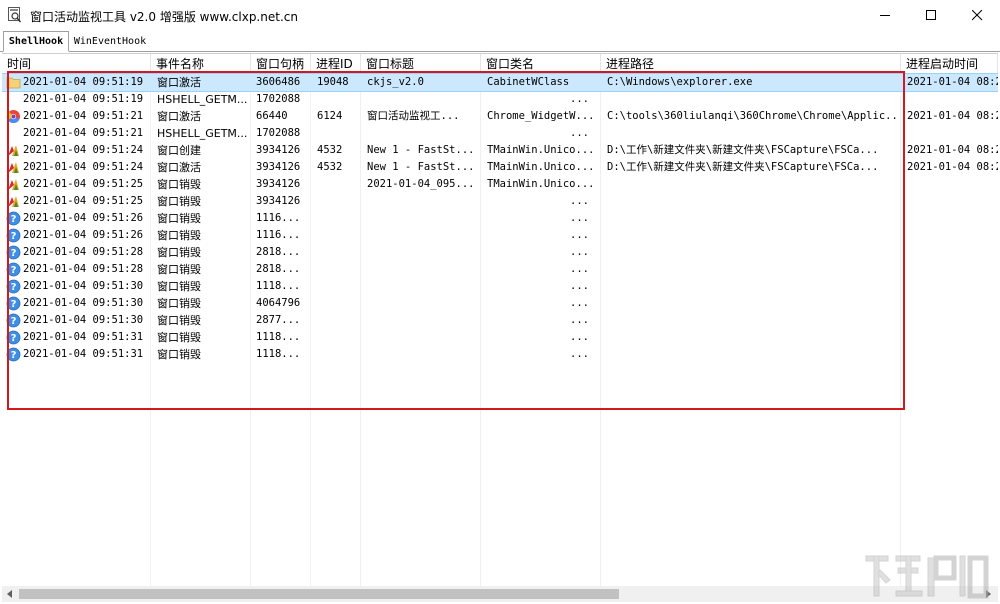 This screenshot has height=604, width=1000. Describe the element at coordinates (751, 63) in the screenshot. I see `column-header-path: 进程路径` at that location.